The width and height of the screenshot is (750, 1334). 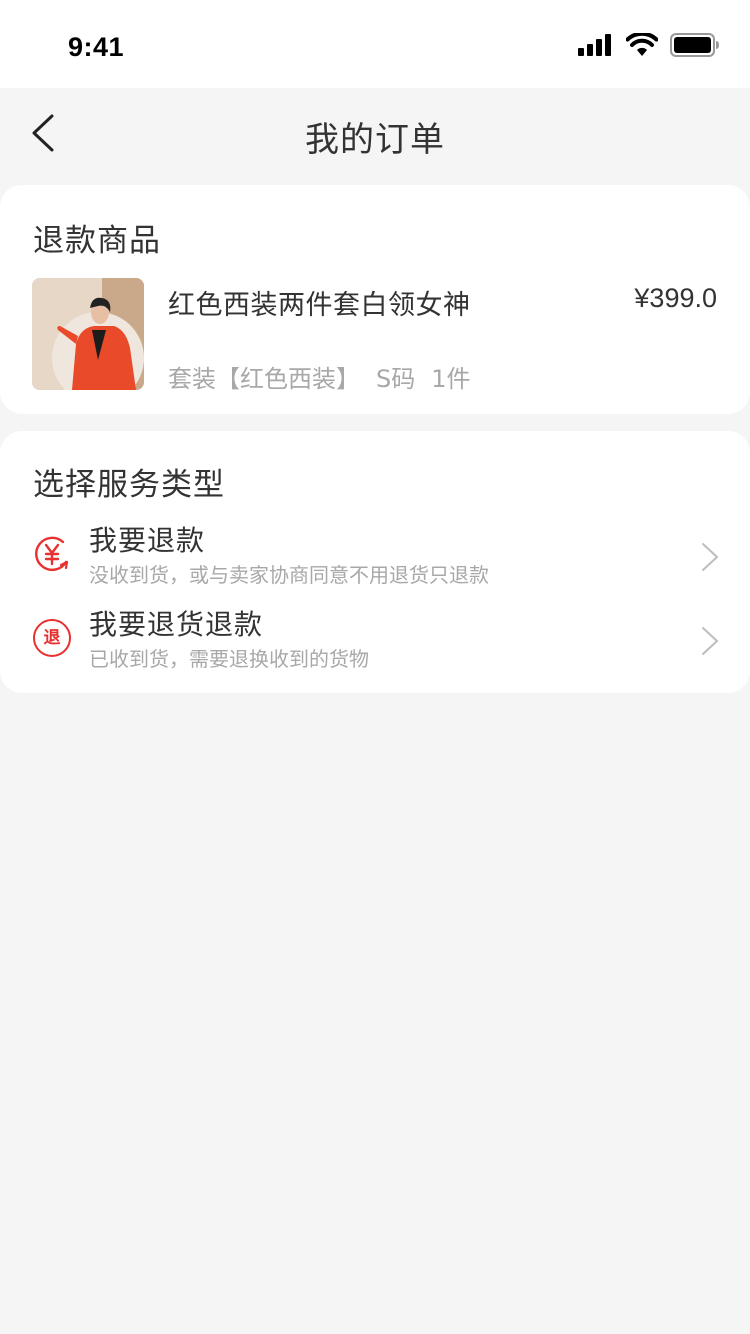 What do you see at coordinates (52, 554) in the screenshot?
I see `refund-yen-icon` at bounding box center [52, 554].